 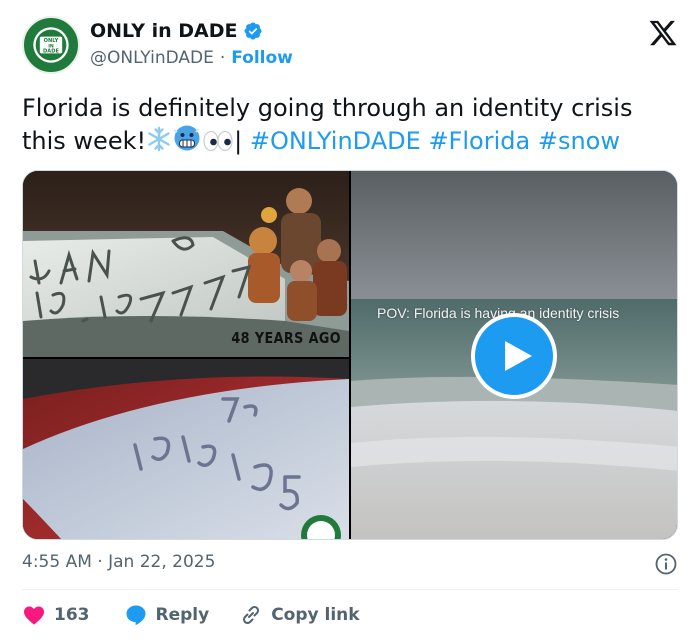 What do you see at coordinates (350, 589) in the screenshot?
I see `divider` at bounding box center [350, 589].